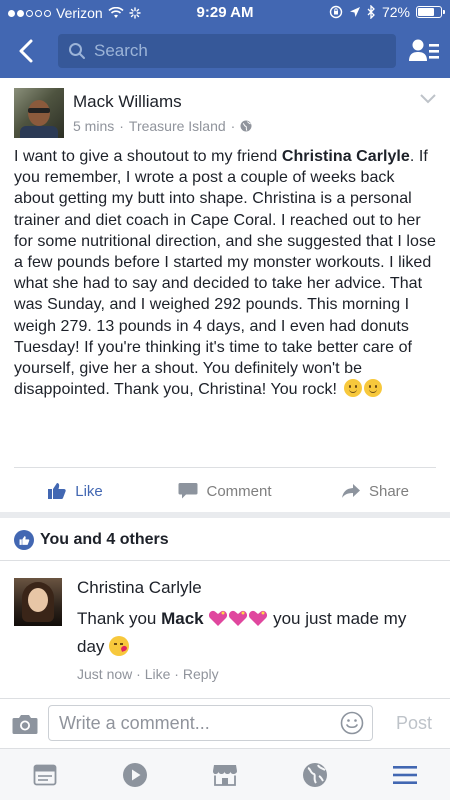 This screenshot has width=450, height=800. What do you see at coordinates (182, 618) in the screenshot?
I see `comment-mention: Mack` at bounding box center [182, 618].